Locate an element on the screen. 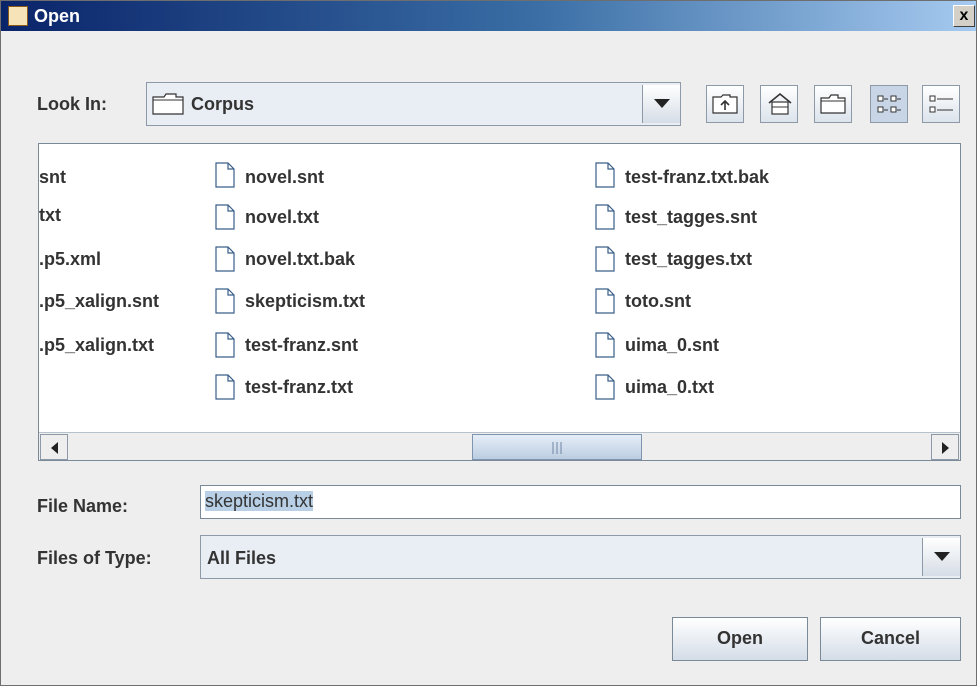 The image size is (977, 686). list-item: test-franz.txt.bak is located at coordinates (697, 179).